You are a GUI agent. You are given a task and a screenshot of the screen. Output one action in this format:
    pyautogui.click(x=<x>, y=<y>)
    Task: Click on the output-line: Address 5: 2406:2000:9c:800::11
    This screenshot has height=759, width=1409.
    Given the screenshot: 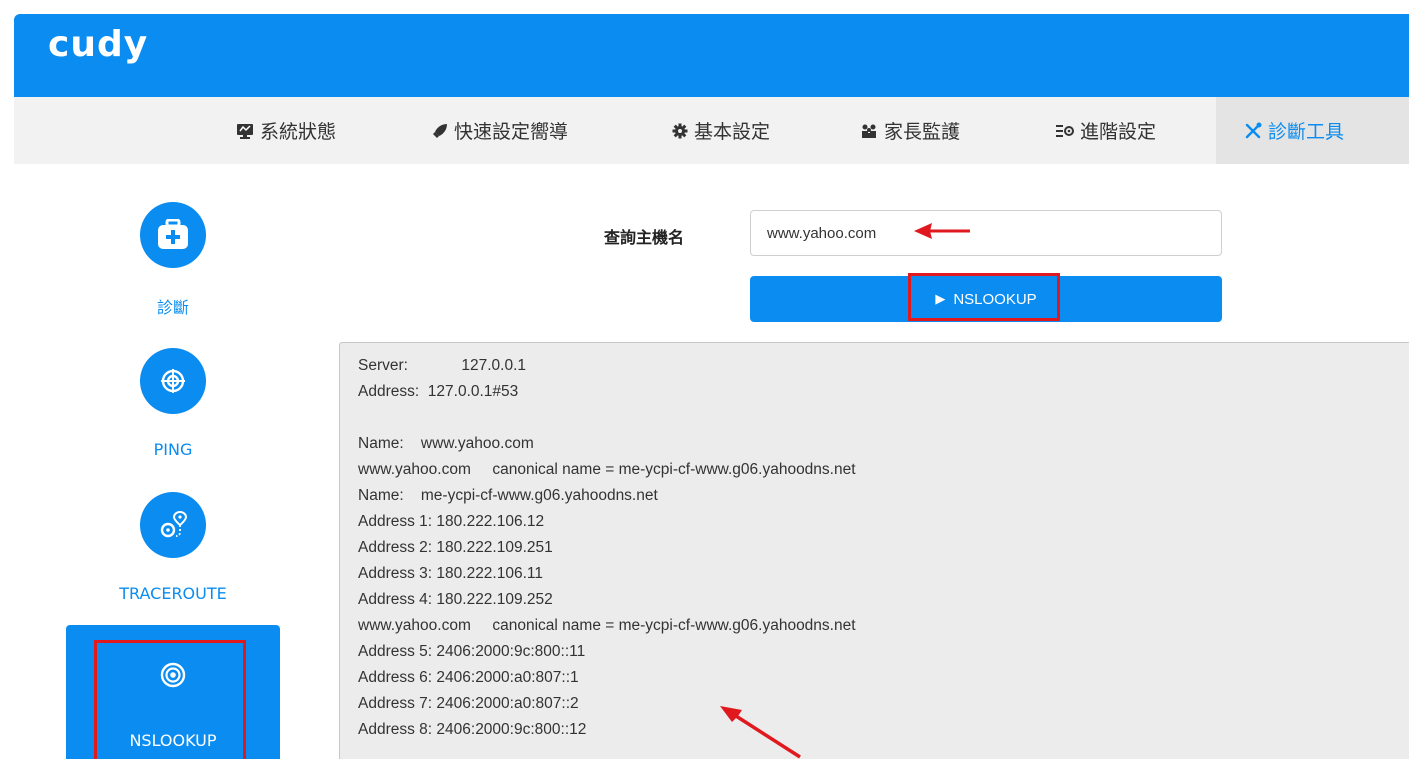 What is the action you would take?
    pyautogui.click(x=472, y=651)
    